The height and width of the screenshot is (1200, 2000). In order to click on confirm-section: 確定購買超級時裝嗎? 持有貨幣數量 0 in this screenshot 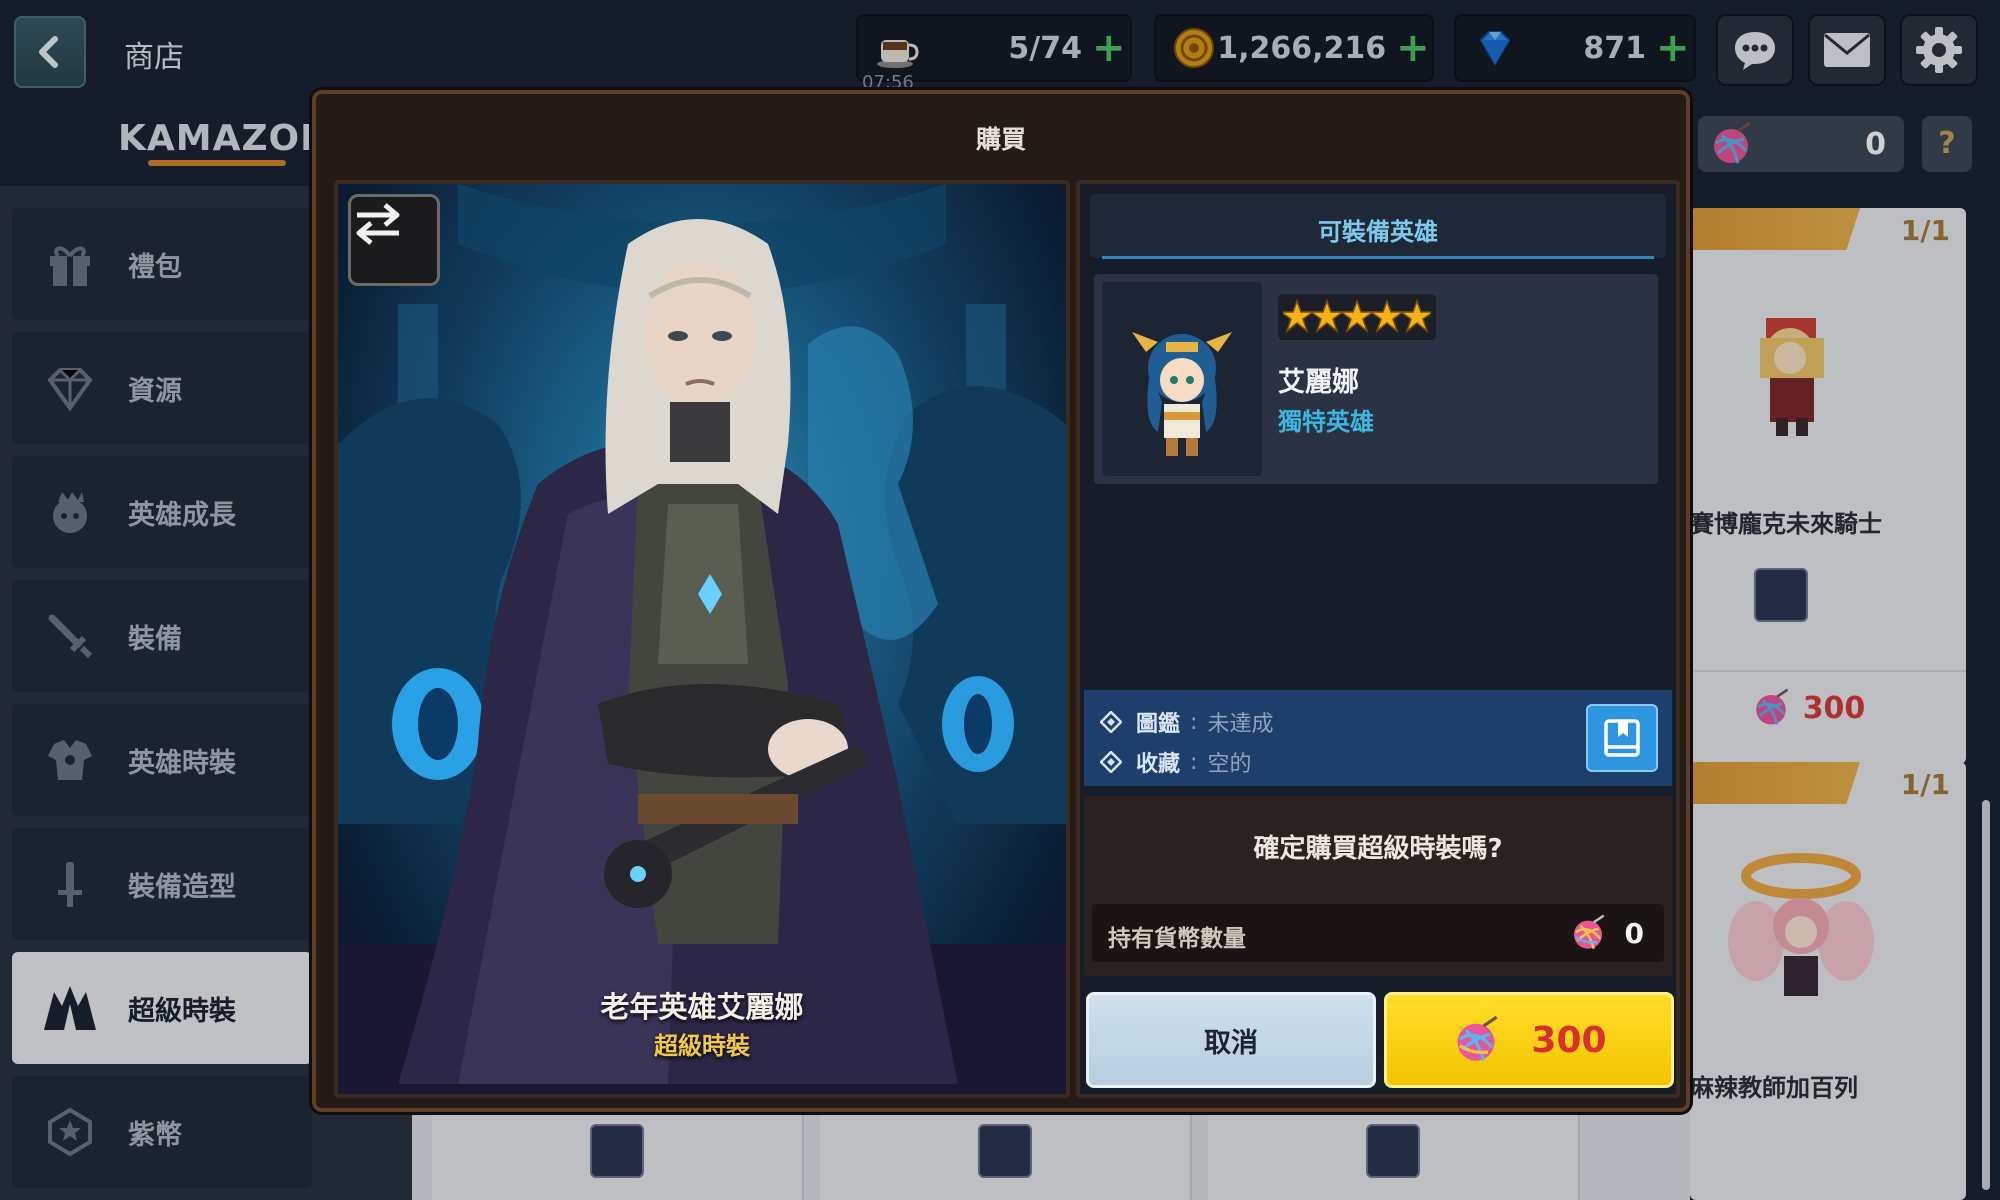, I will do `click(1378, 886)`.